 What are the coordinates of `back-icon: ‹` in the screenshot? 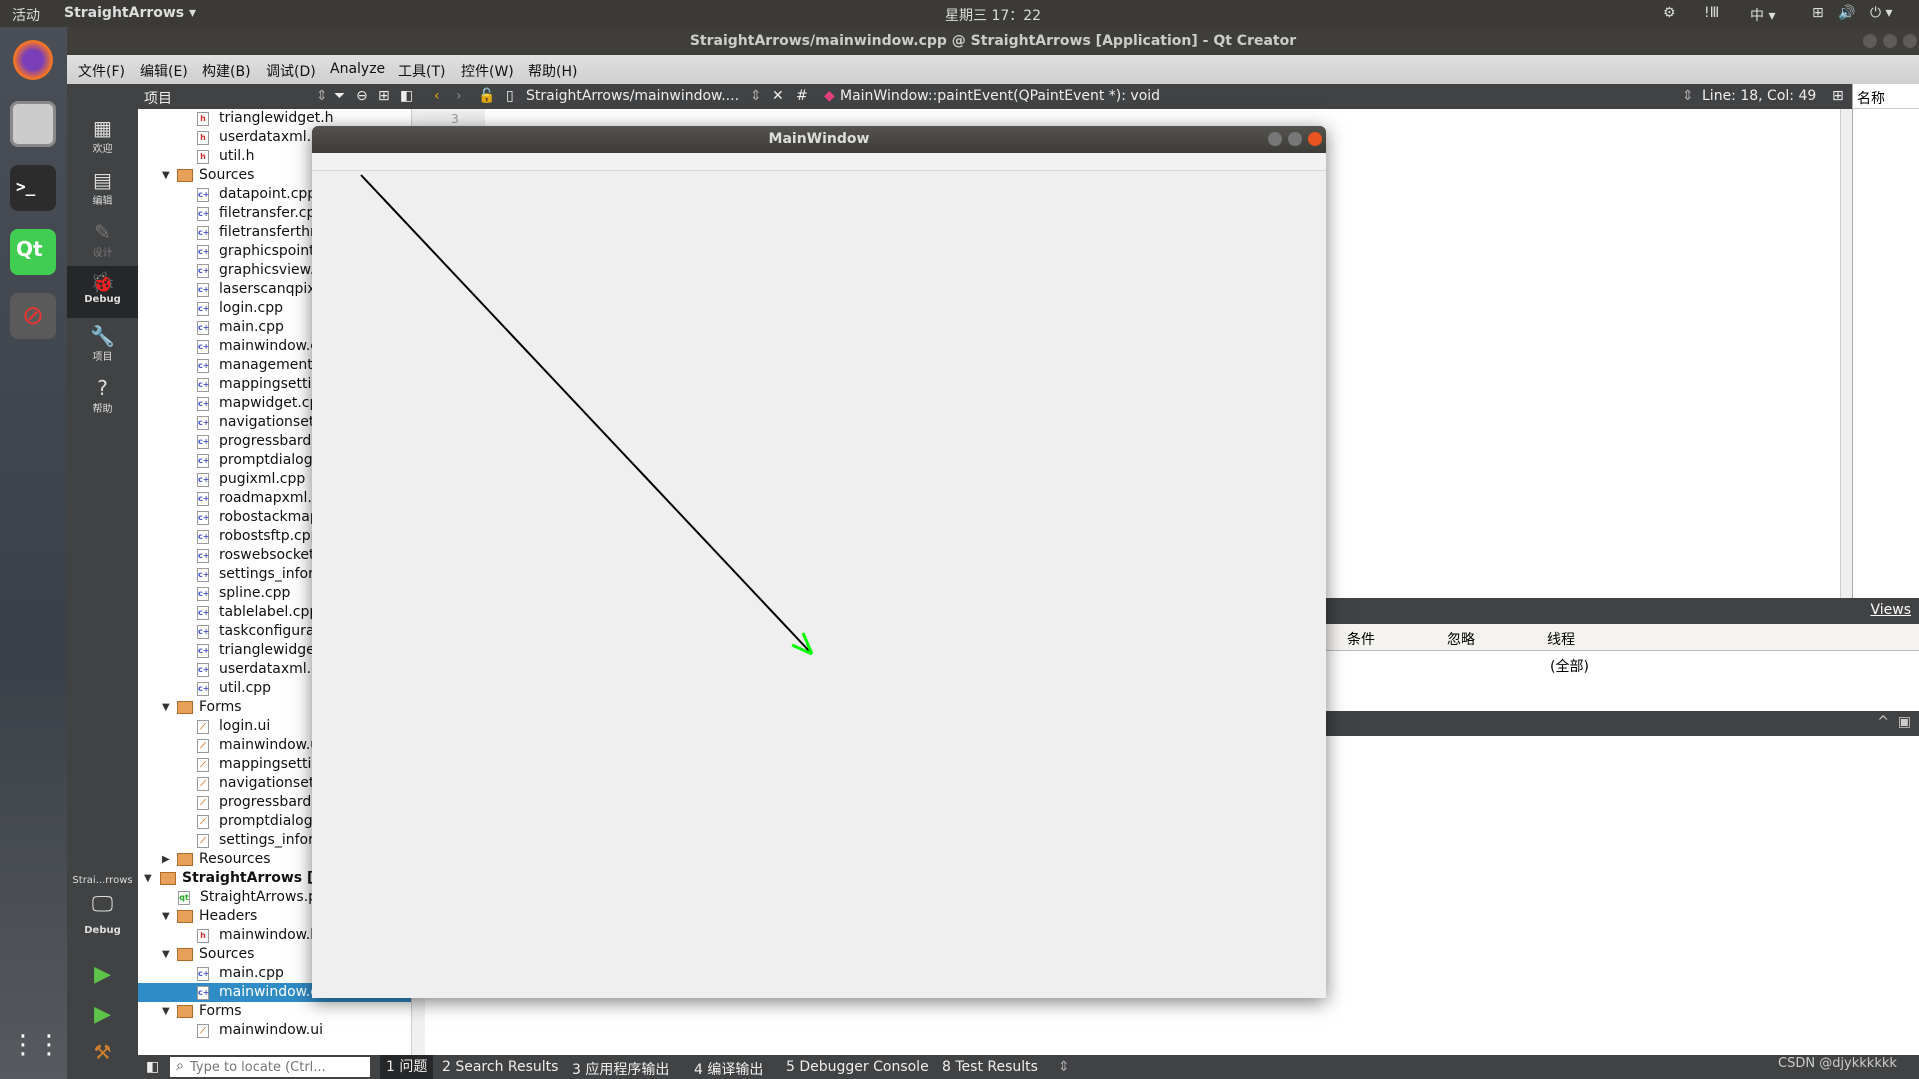 It's located at (437, 96).